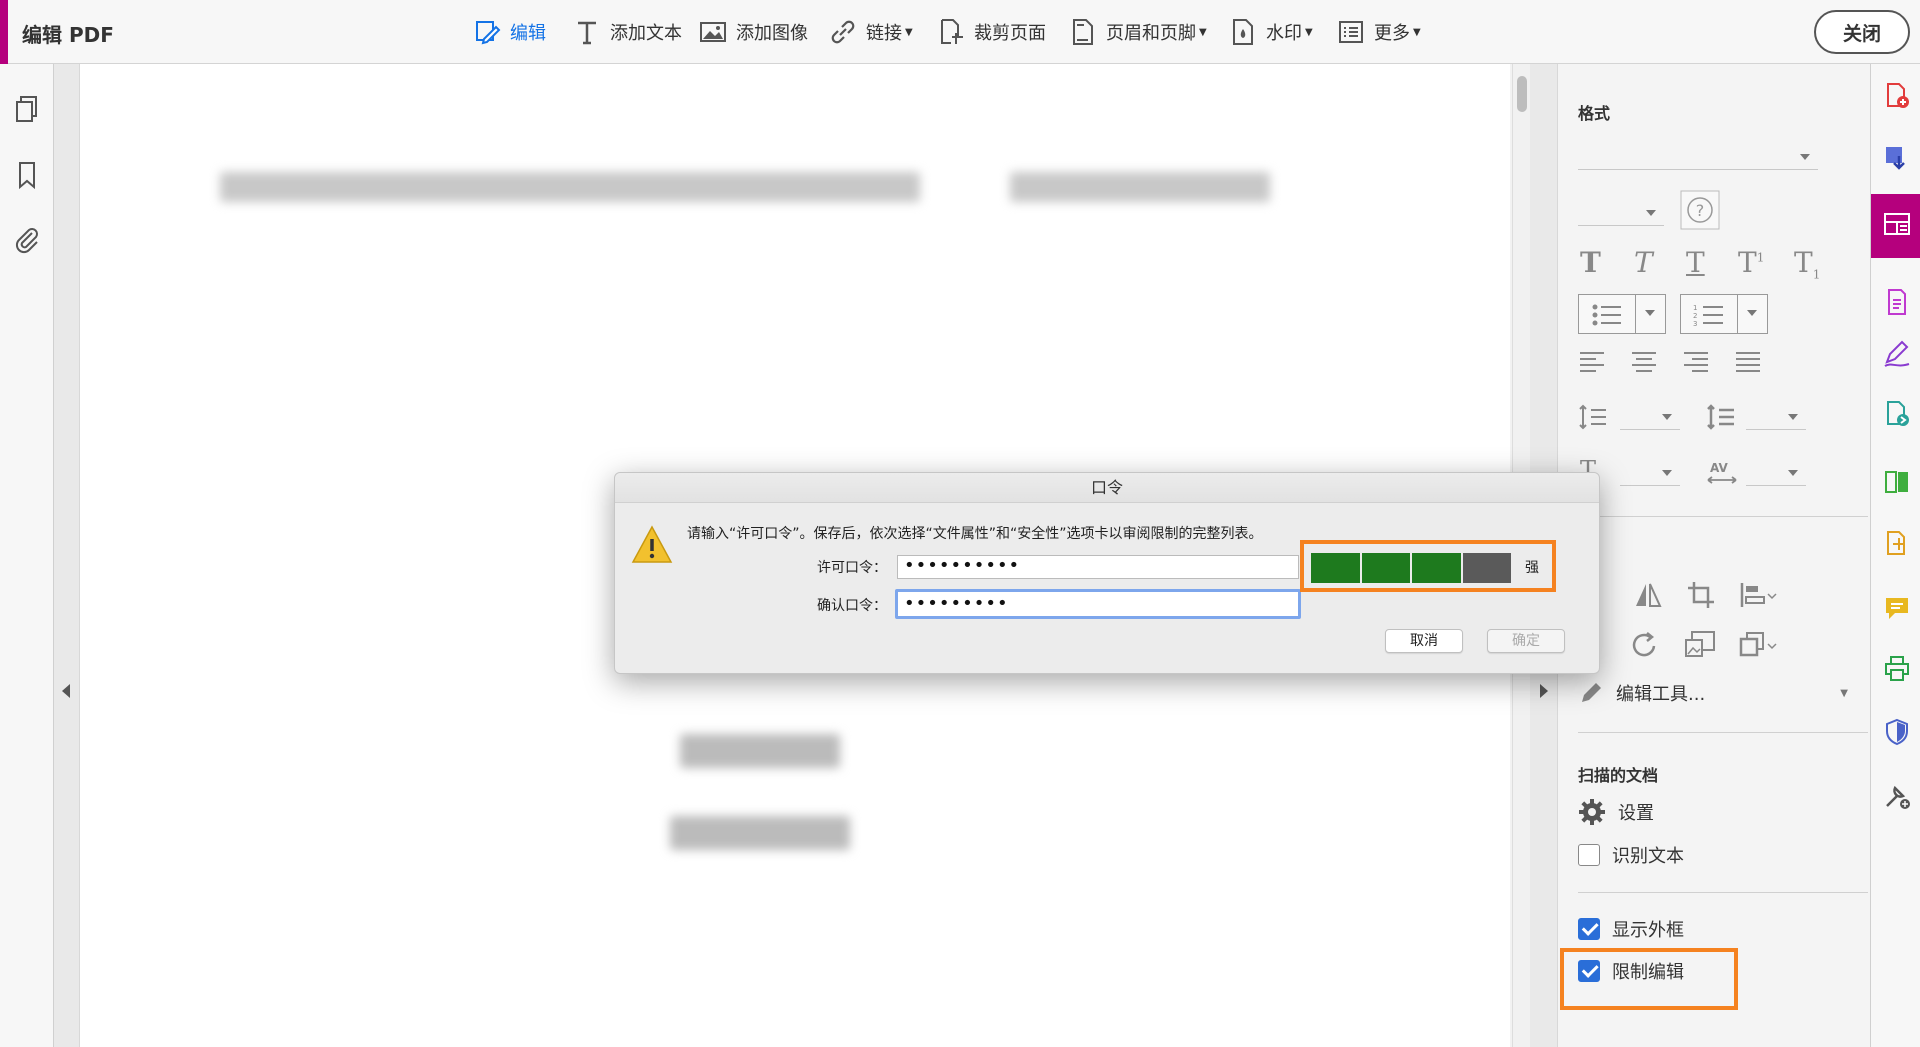 The image size is (1920, 1047). What do you see at coordinates (67, 555) in the screenshot?
I see `left-panel-toggle` at bounding box center [67, 555].